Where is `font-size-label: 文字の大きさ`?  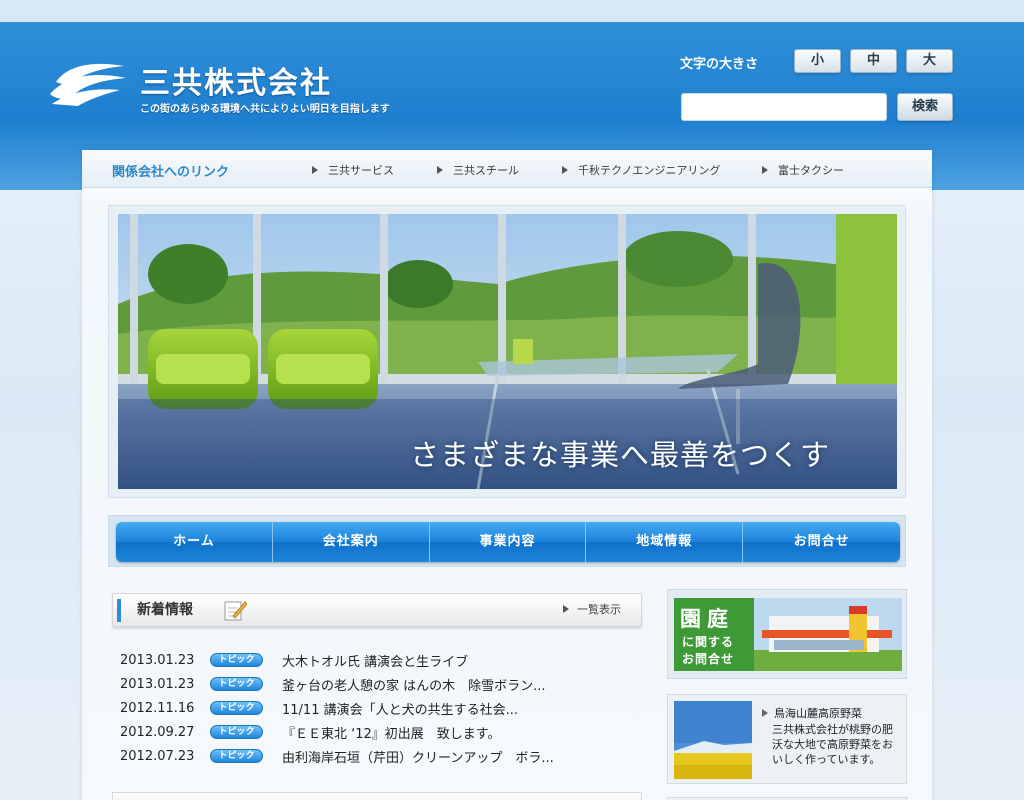 font-size-label: 文字の大きさ is located at coordinates (719, 64).